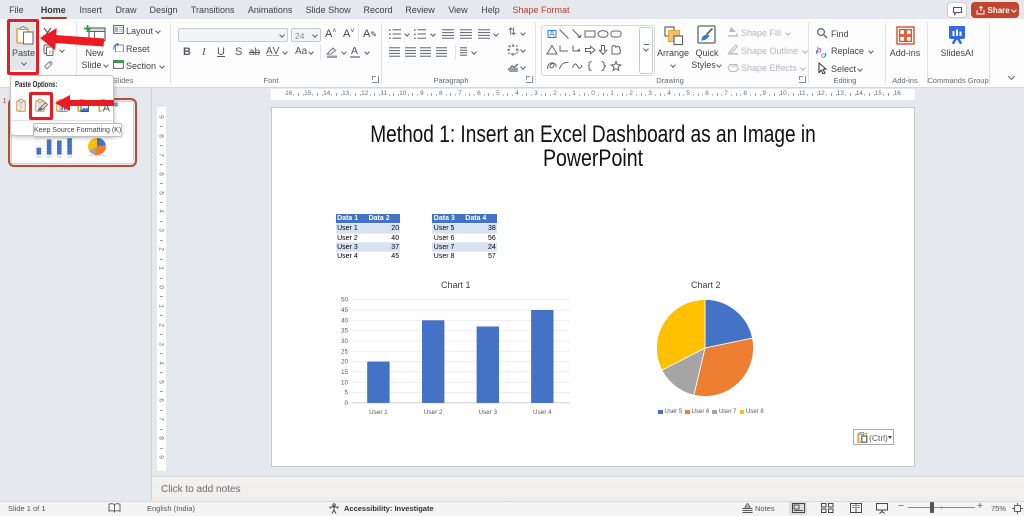 This screenshot has width=1024, height=516. I want to click on svg-text: 40, so click(345, 320).